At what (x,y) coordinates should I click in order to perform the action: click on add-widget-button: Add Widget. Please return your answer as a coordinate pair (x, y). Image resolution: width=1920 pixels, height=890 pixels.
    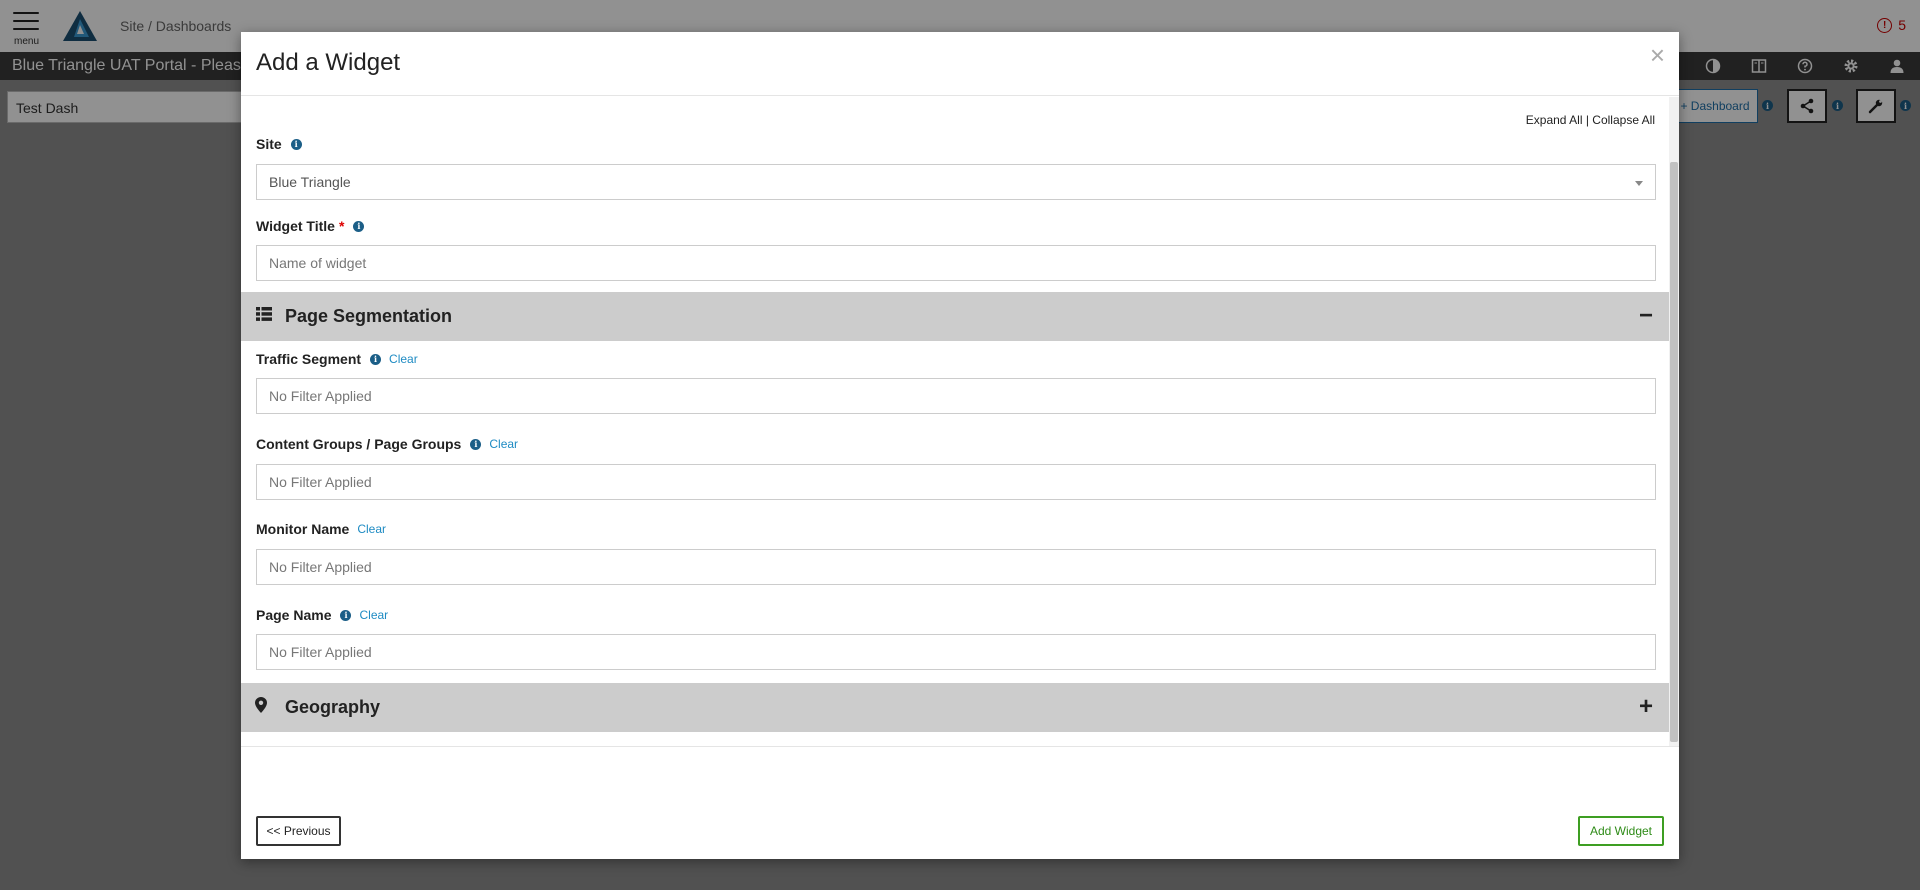
    Looking at the image, I should click on (1621, 831).